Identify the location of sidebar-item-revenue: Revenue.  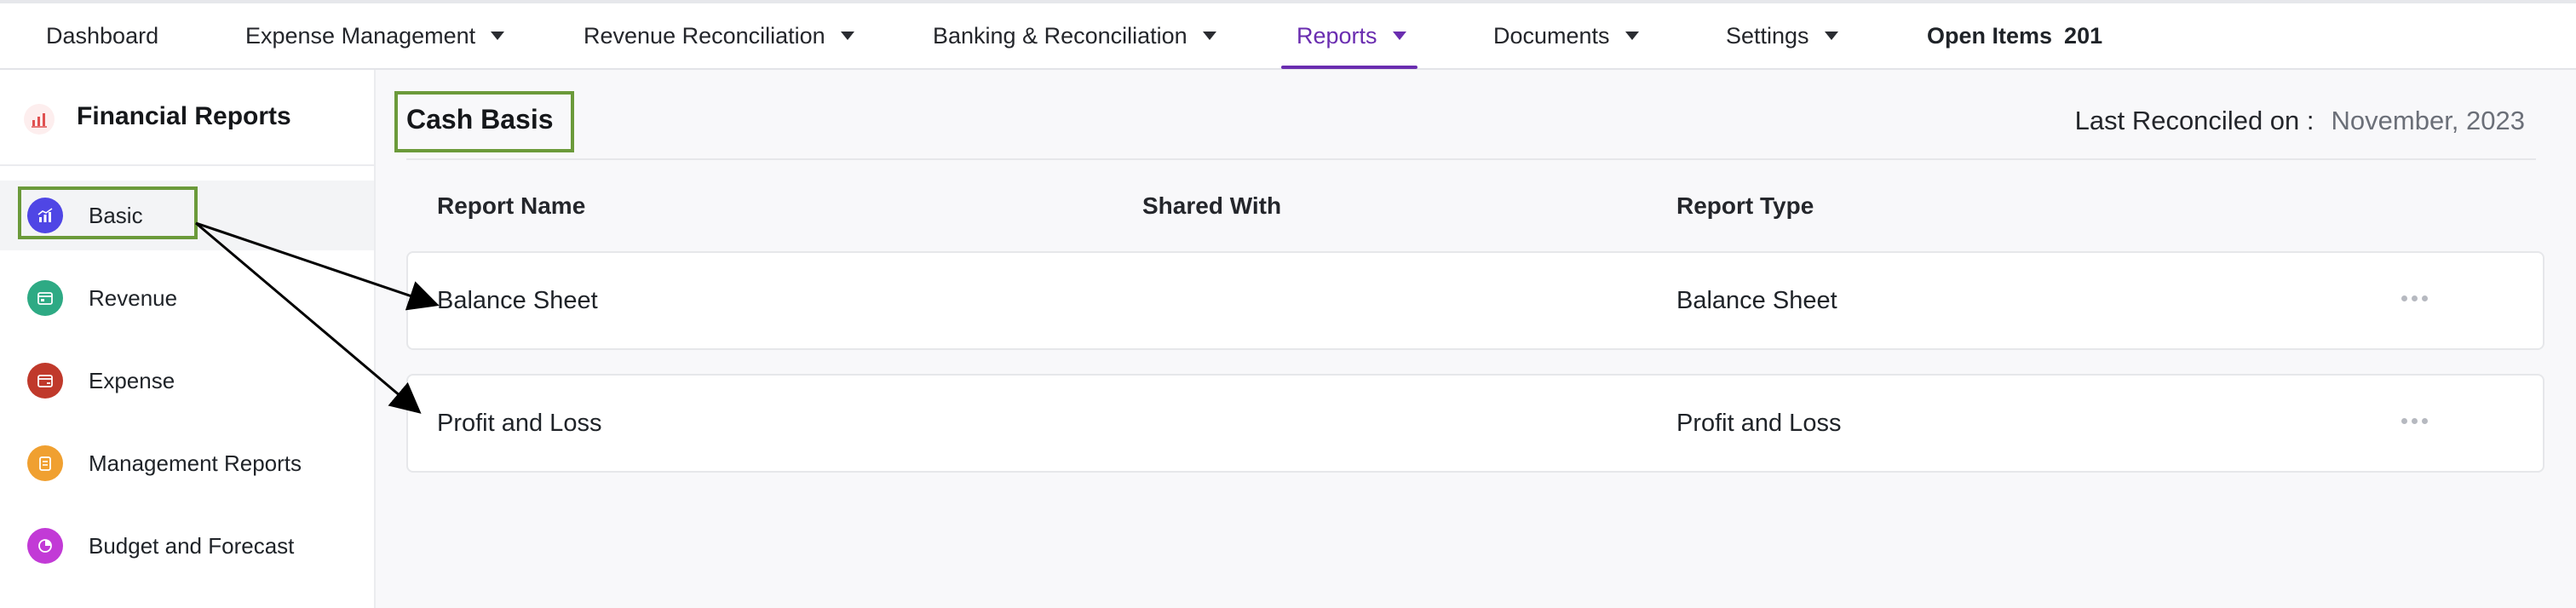
(187, 298).